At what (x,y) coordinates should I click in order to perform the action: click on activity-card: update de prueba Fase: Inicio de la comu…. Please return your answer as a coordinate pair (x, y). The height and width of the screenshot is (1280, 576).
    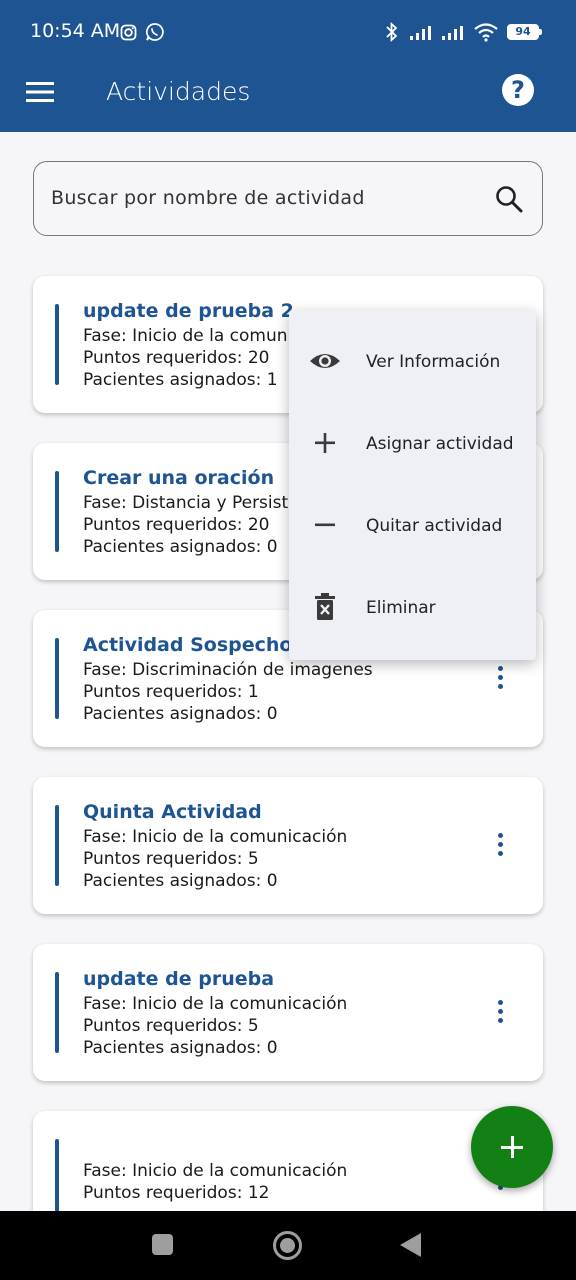
    Looking at the image, I should click on (288, 1012).